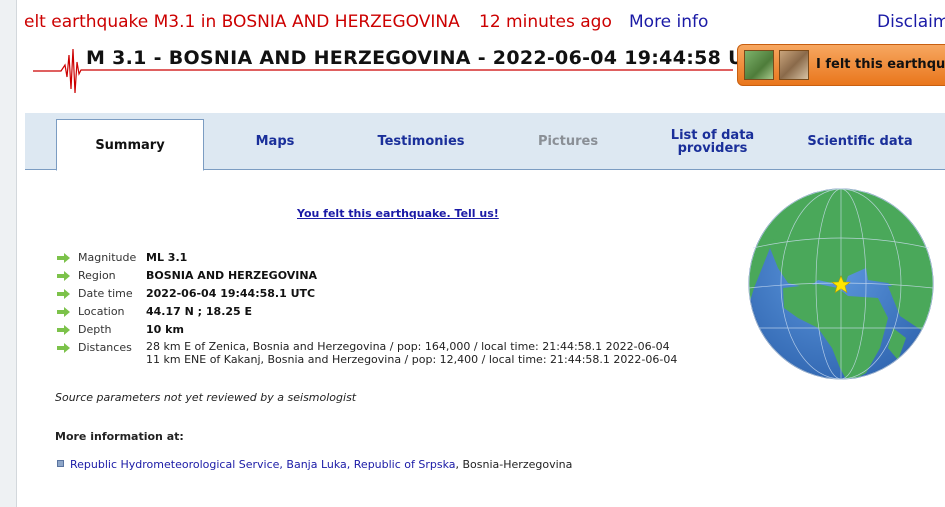 Image resolution: width=945 pixels, height=507 pixels. I want to click on tab-scientific-data: Scientific data, so click(860, 141).